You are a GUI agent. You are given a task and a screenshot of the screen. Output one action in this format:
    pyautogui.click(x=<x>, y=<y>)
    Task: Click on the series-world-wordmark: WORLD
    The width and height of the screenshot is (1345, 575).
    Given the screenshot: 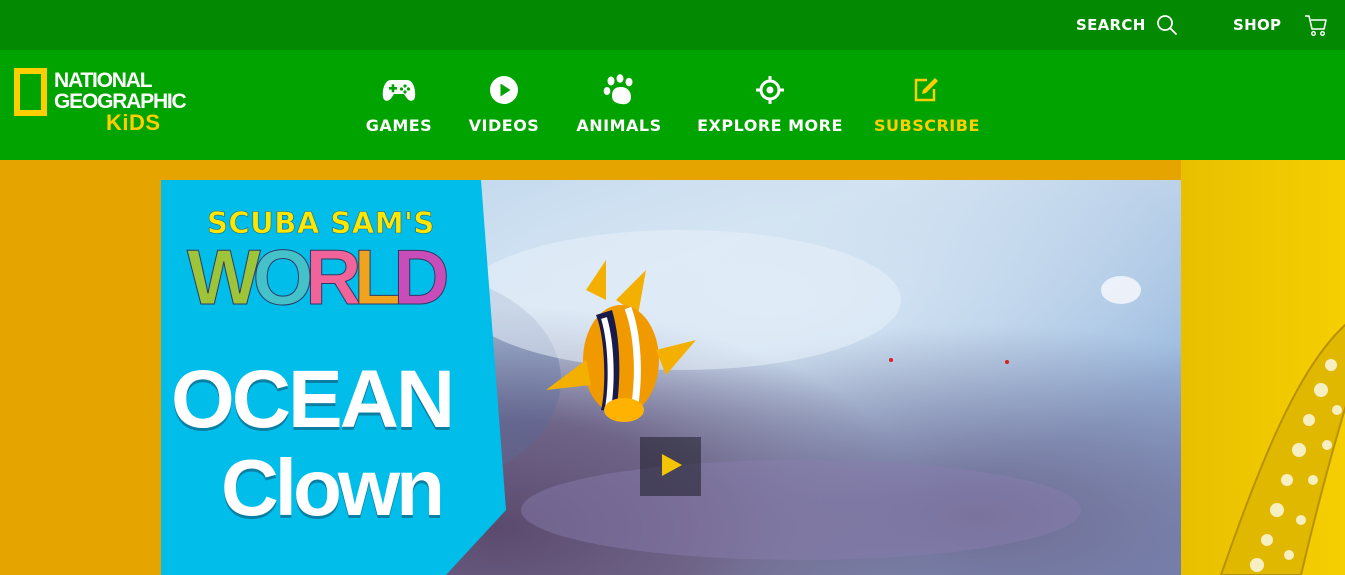 What is the action you would take?
    pyautogui.click(x=319, y=277)
    